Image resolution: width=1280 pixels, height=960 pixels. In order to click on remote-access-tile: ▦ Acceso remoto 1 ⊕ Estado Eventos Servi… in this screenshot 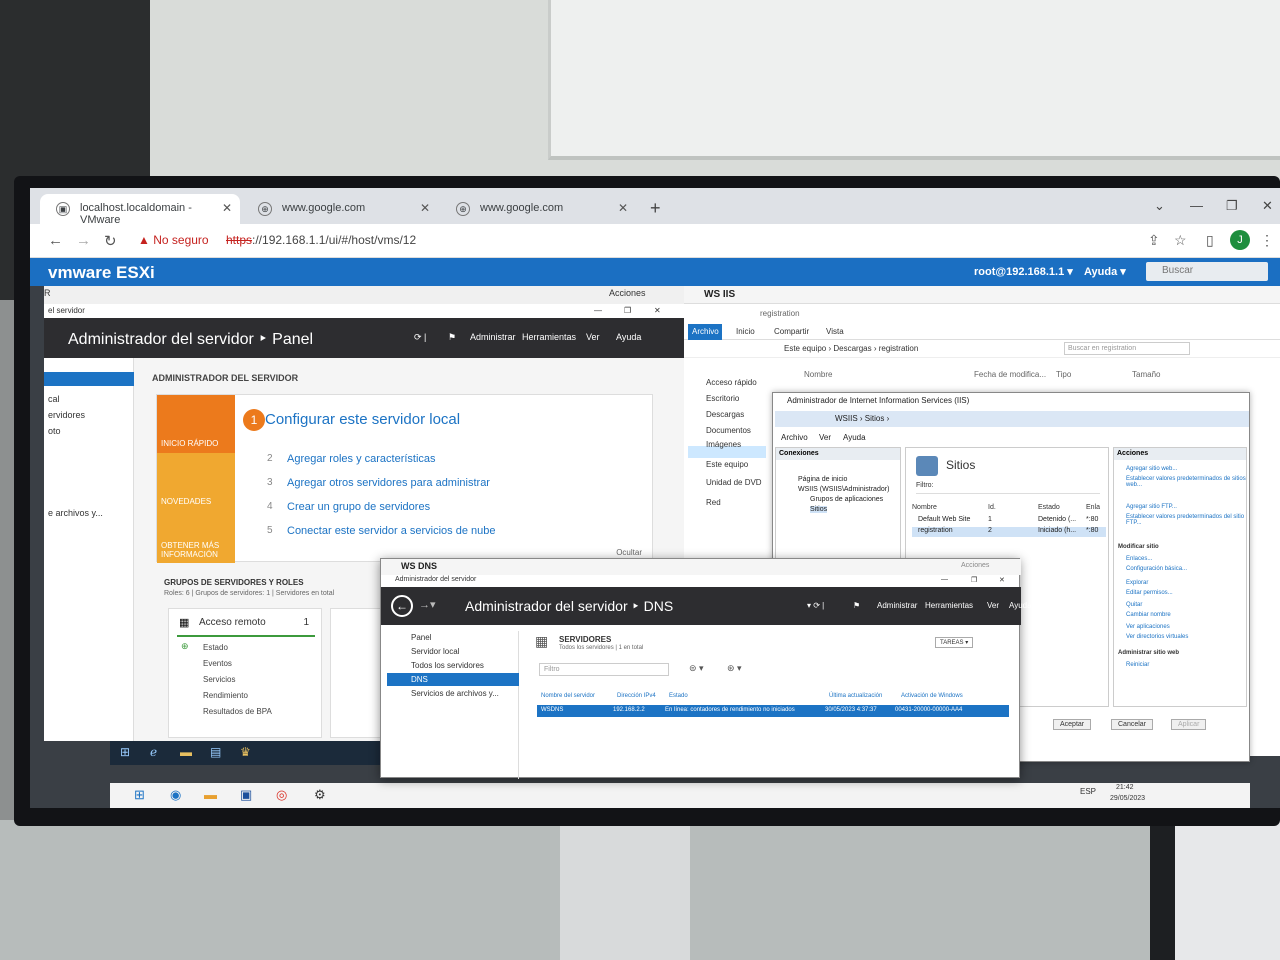, I will do `click(245, 673)`.